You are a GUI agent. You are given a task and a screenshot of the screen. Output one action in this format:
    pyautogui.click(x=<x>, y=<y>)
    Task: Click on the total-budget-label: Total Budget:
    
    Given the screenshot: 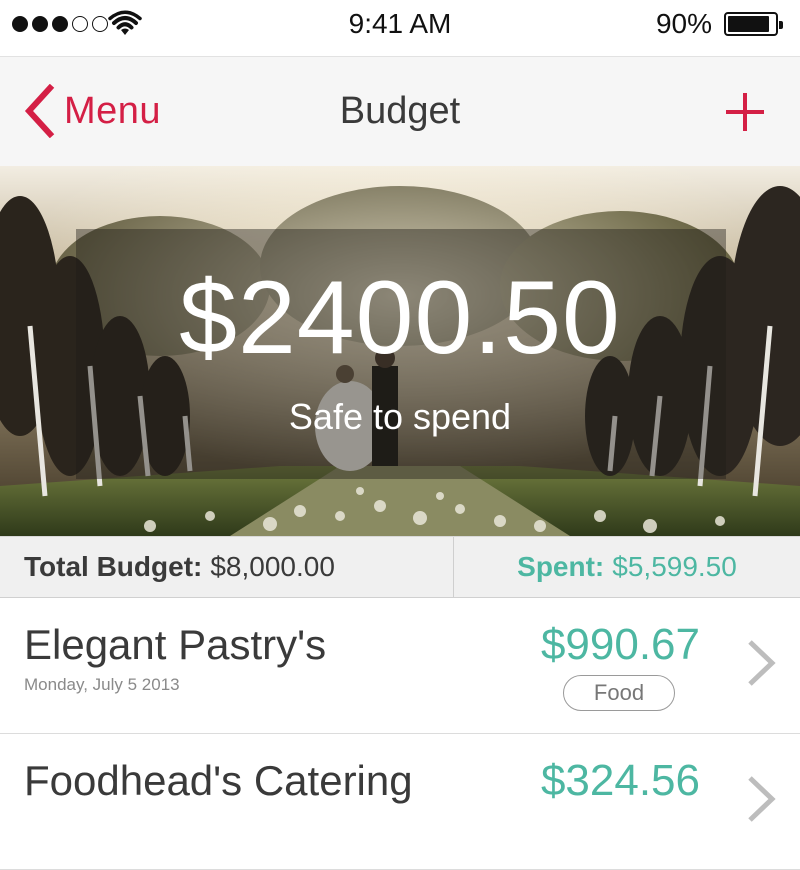 What is the action you would take?
    pyautogui.click(x=113, y=566)
    